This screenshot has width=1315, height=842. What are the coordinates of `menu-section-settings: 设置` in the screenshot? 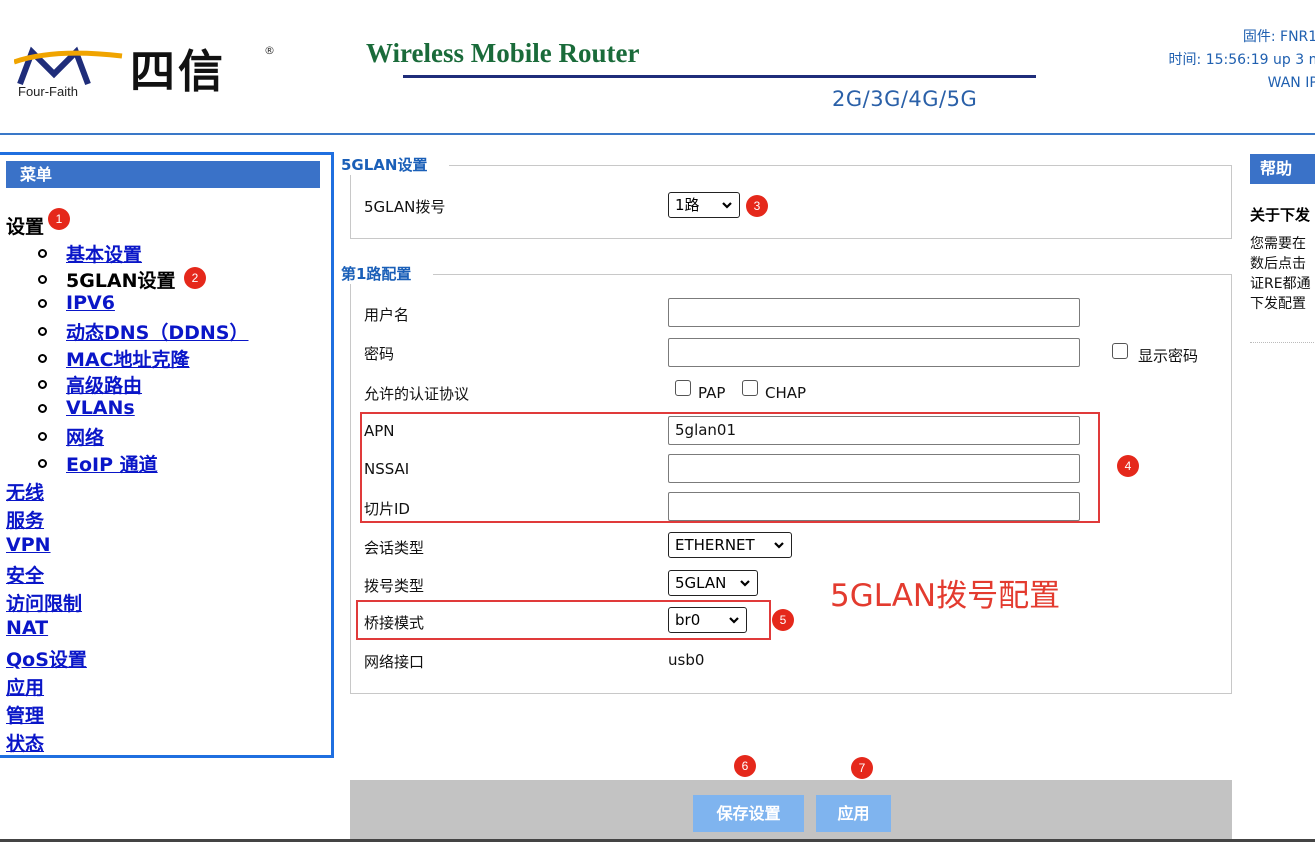 It's located at (25, 225).